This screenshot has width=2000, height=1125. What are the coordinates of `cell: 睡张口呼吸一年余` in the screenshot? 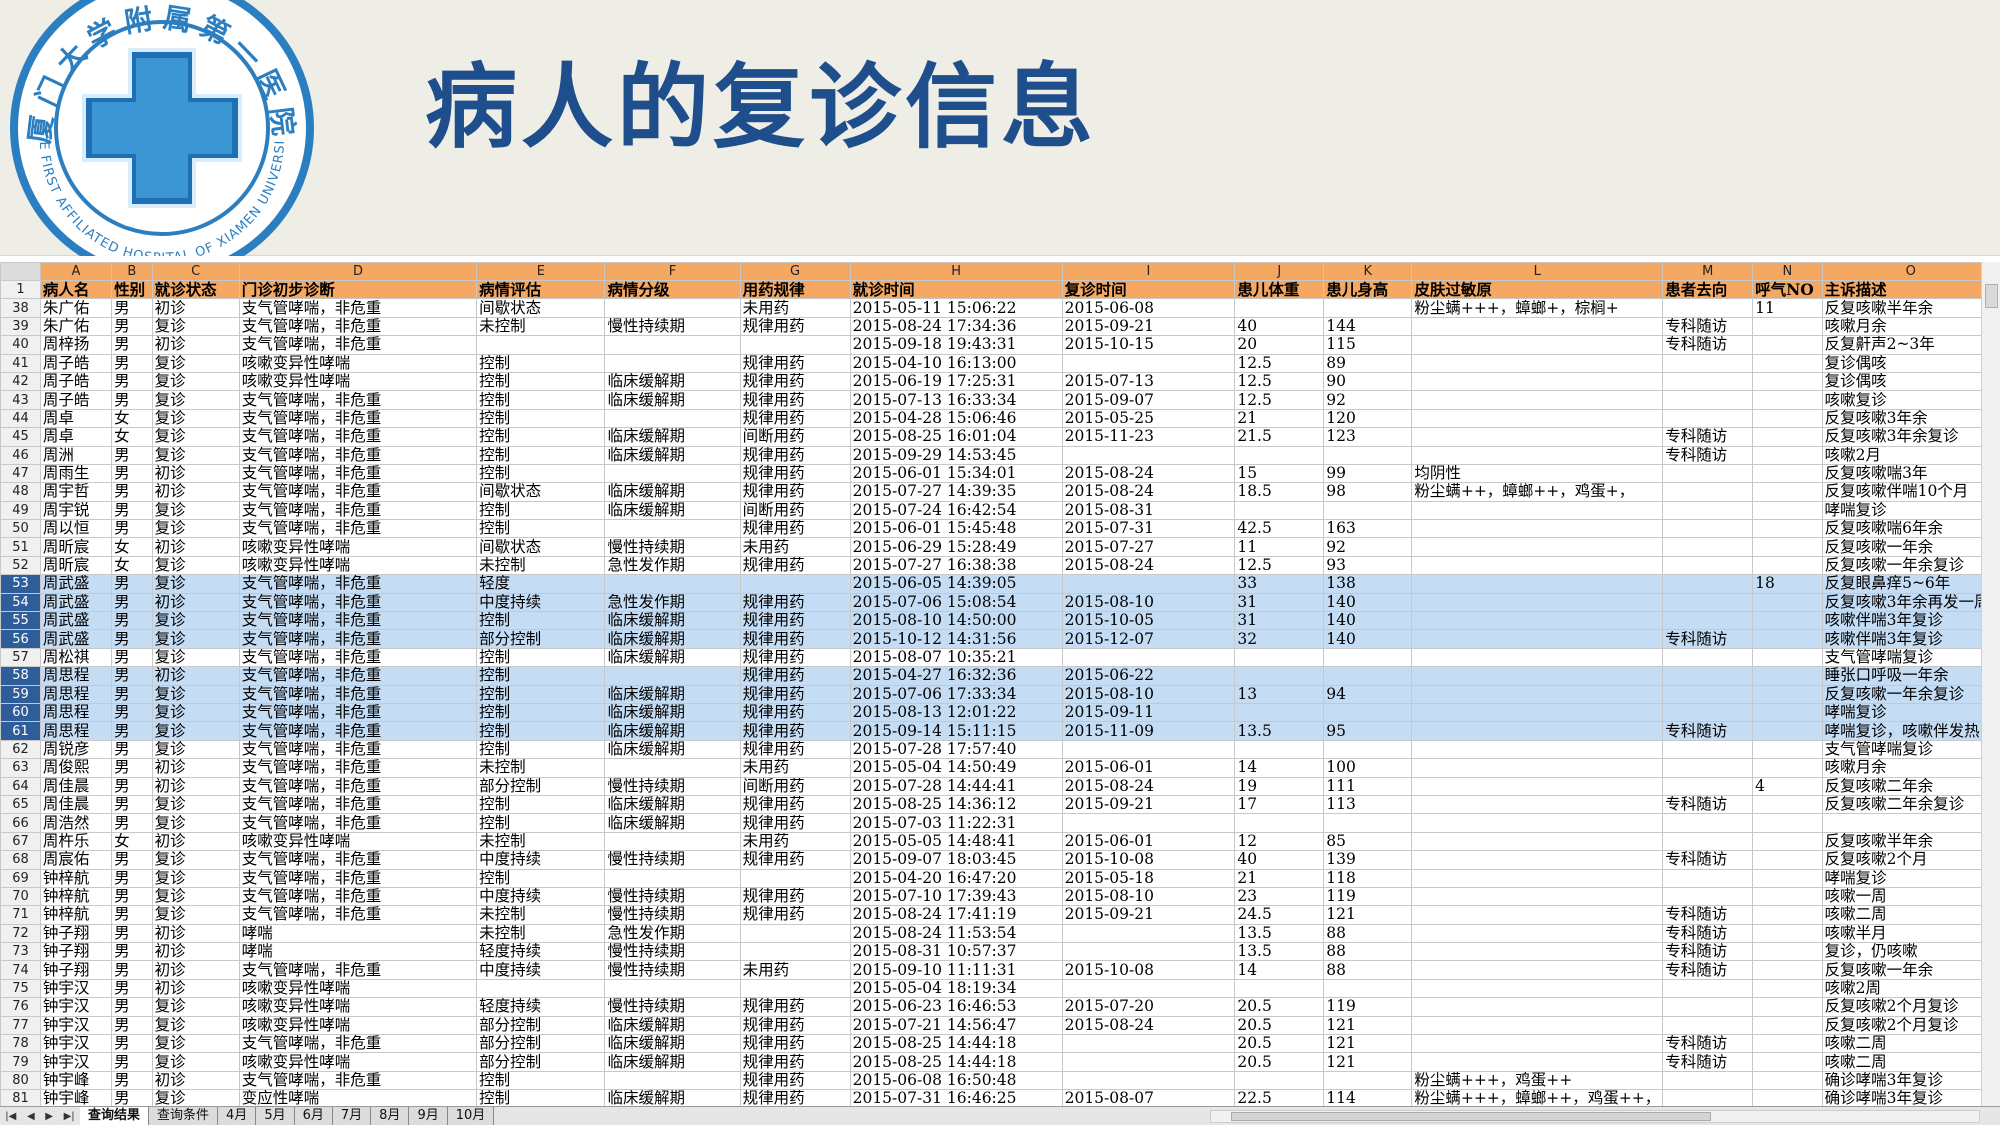 It's located at (1910, 676).